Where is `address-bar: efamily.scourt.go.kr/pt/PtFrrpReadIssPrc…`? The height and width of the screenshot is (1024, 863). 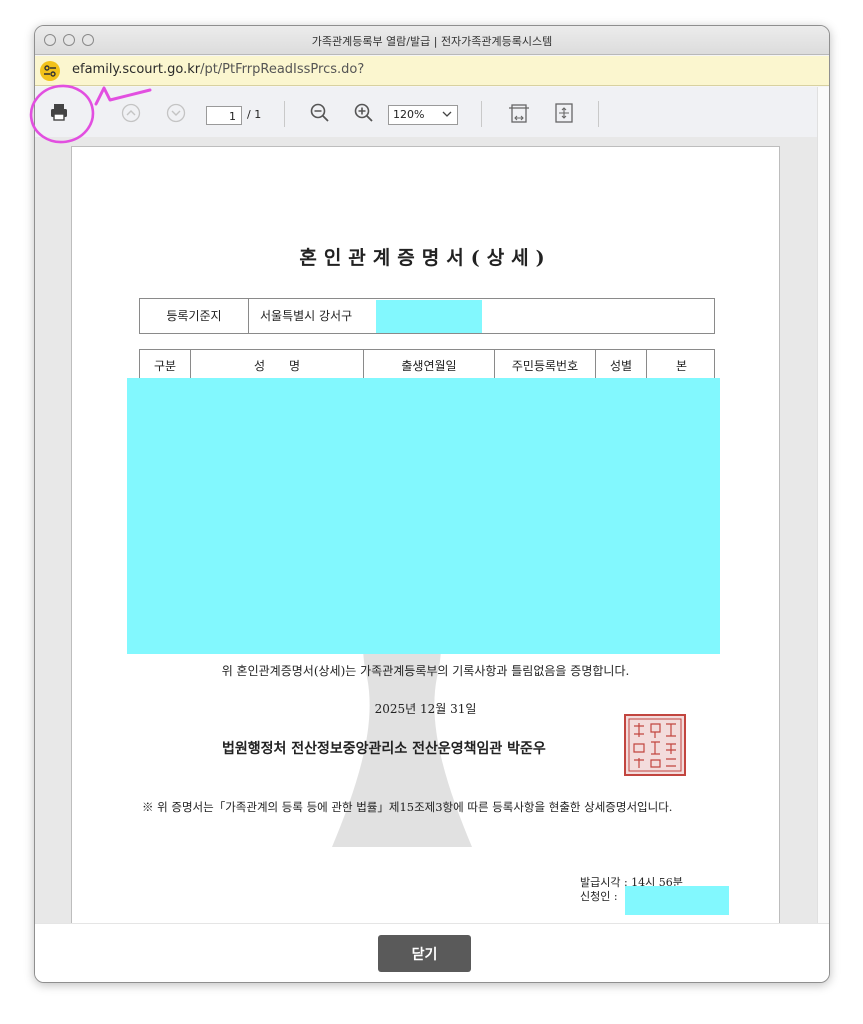 address-bar: efamily.scourt.go.kr/pt/PtFrrpReadIssPrc… is located at coordinates (432, 71).